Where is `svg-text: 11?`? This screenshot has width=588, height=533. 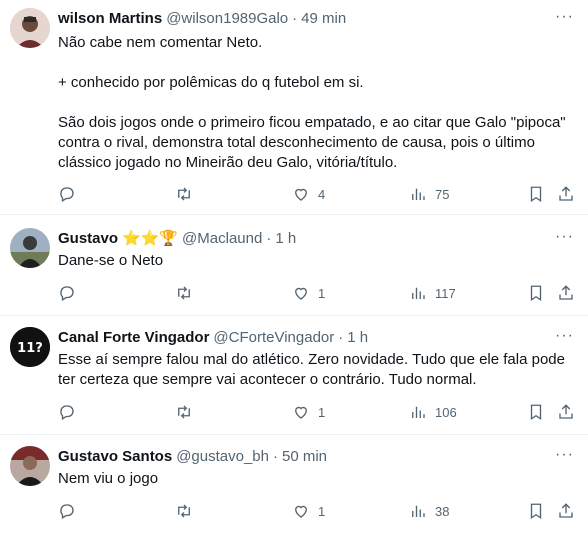 svg-text: 11? is located at coordinates (30, 348).